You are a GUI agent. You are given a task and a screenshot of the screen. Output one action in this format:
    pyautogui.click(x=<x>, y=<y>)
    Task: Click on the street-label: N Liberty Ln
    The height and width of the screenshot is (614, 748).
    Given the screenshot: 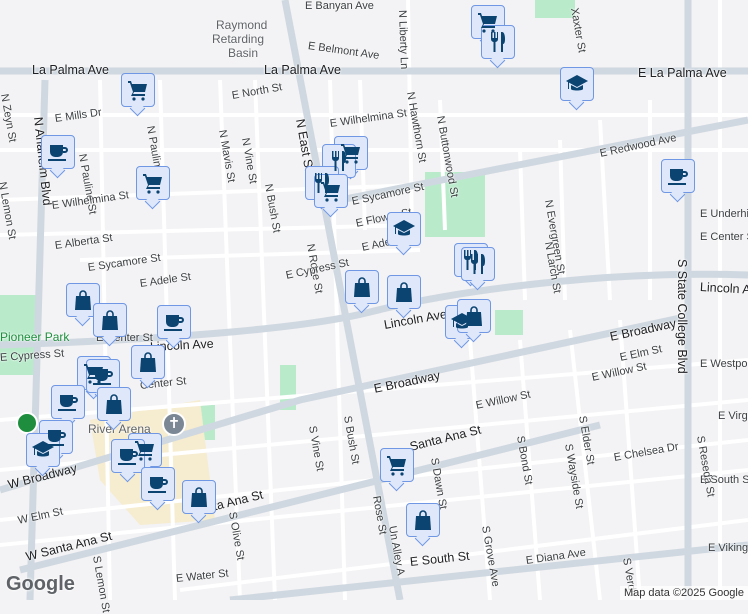 What is the action you would take?
    pyautogui.click(x=403, y=40)
    